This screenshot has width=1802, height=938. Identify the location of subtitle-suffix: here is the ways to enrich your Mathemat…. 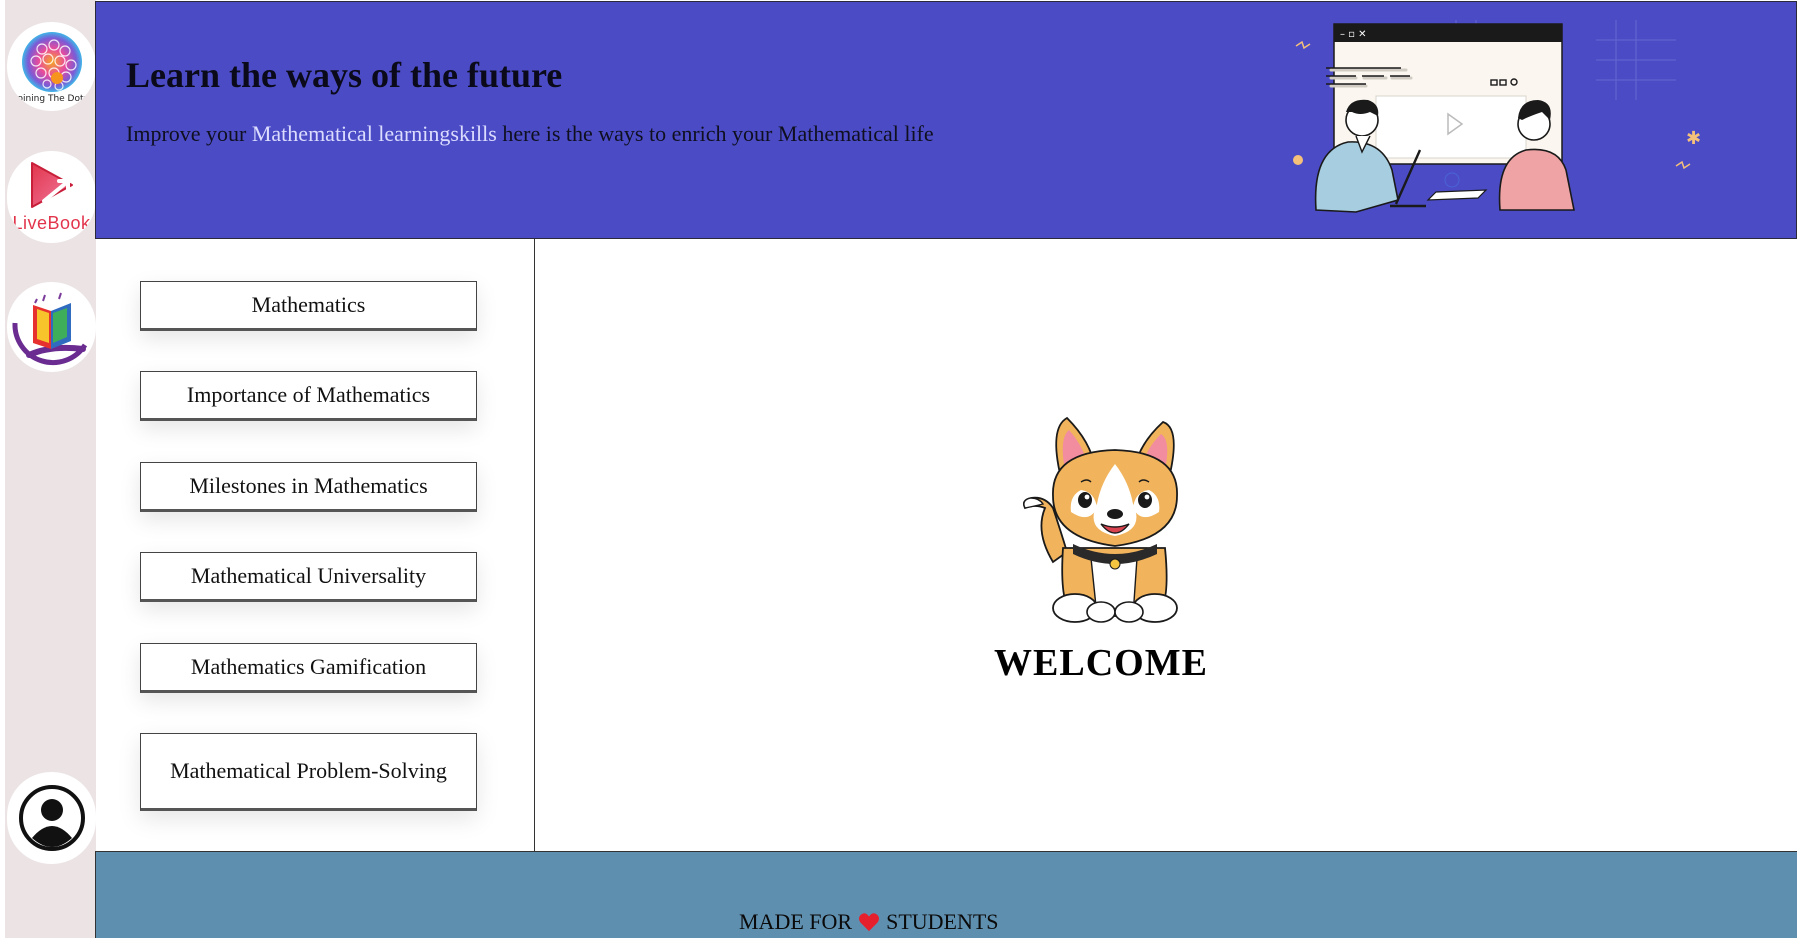
(715, 133).